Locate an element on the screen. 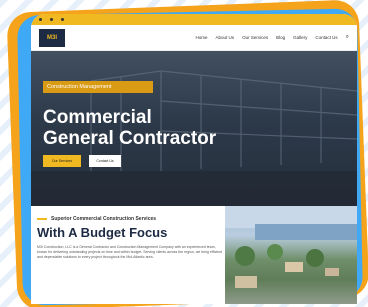 The image size is (368, 307). contact-us-button: Contact Us is located at coordinates (105, 161).